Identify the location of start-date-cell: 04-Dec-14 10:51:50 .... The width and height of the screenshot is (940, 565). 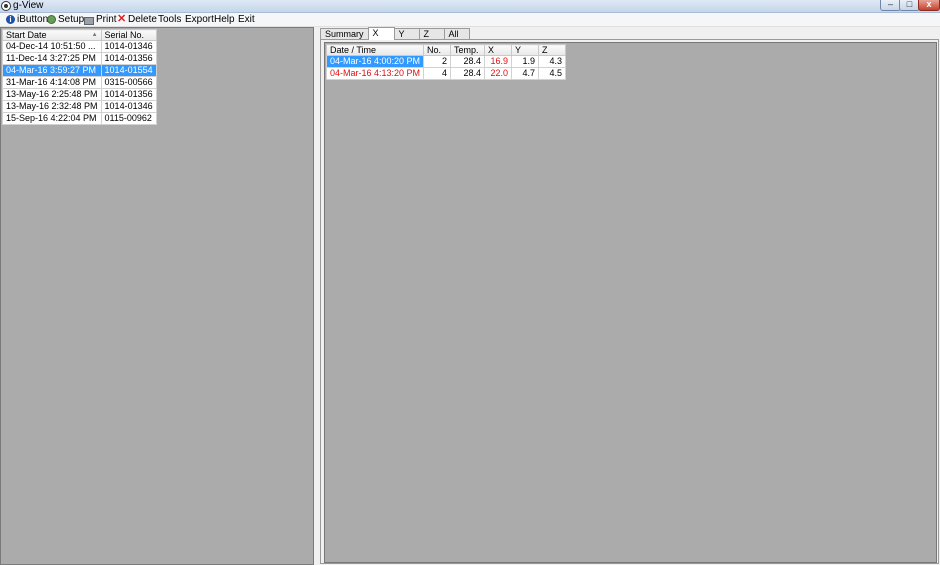
(52, 46).